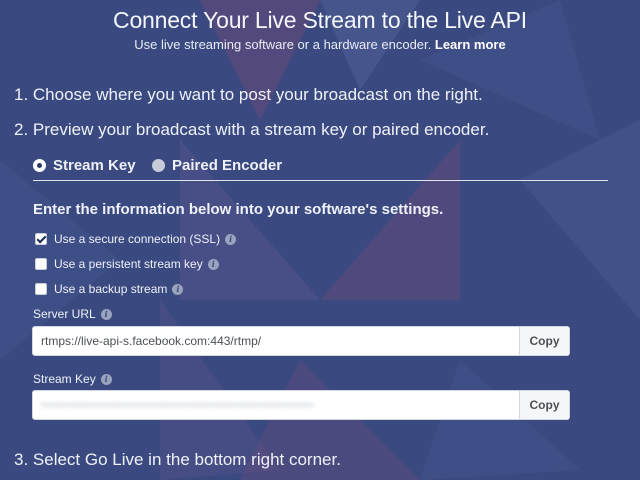 The height and width of the screenshot is (480, 640). What do you see at coordinates (39, 165) in the screenshot?
I see `radio-selected-icon` at bounding box center [39, 165].